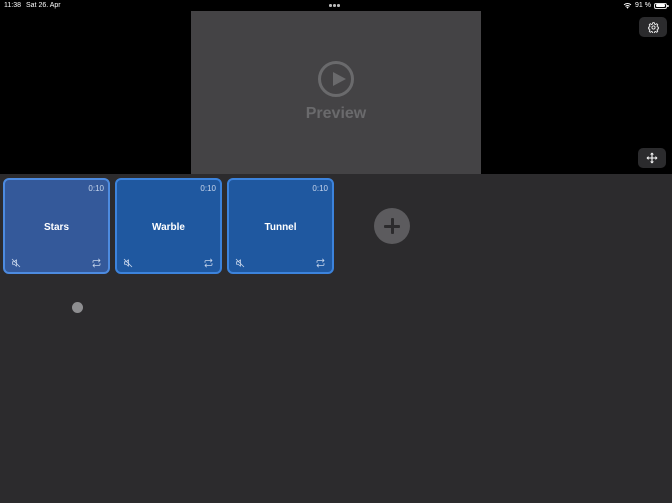 This screenshot has width=672, height=503. I want to click on clip-title: Stars, so click(56, 227).